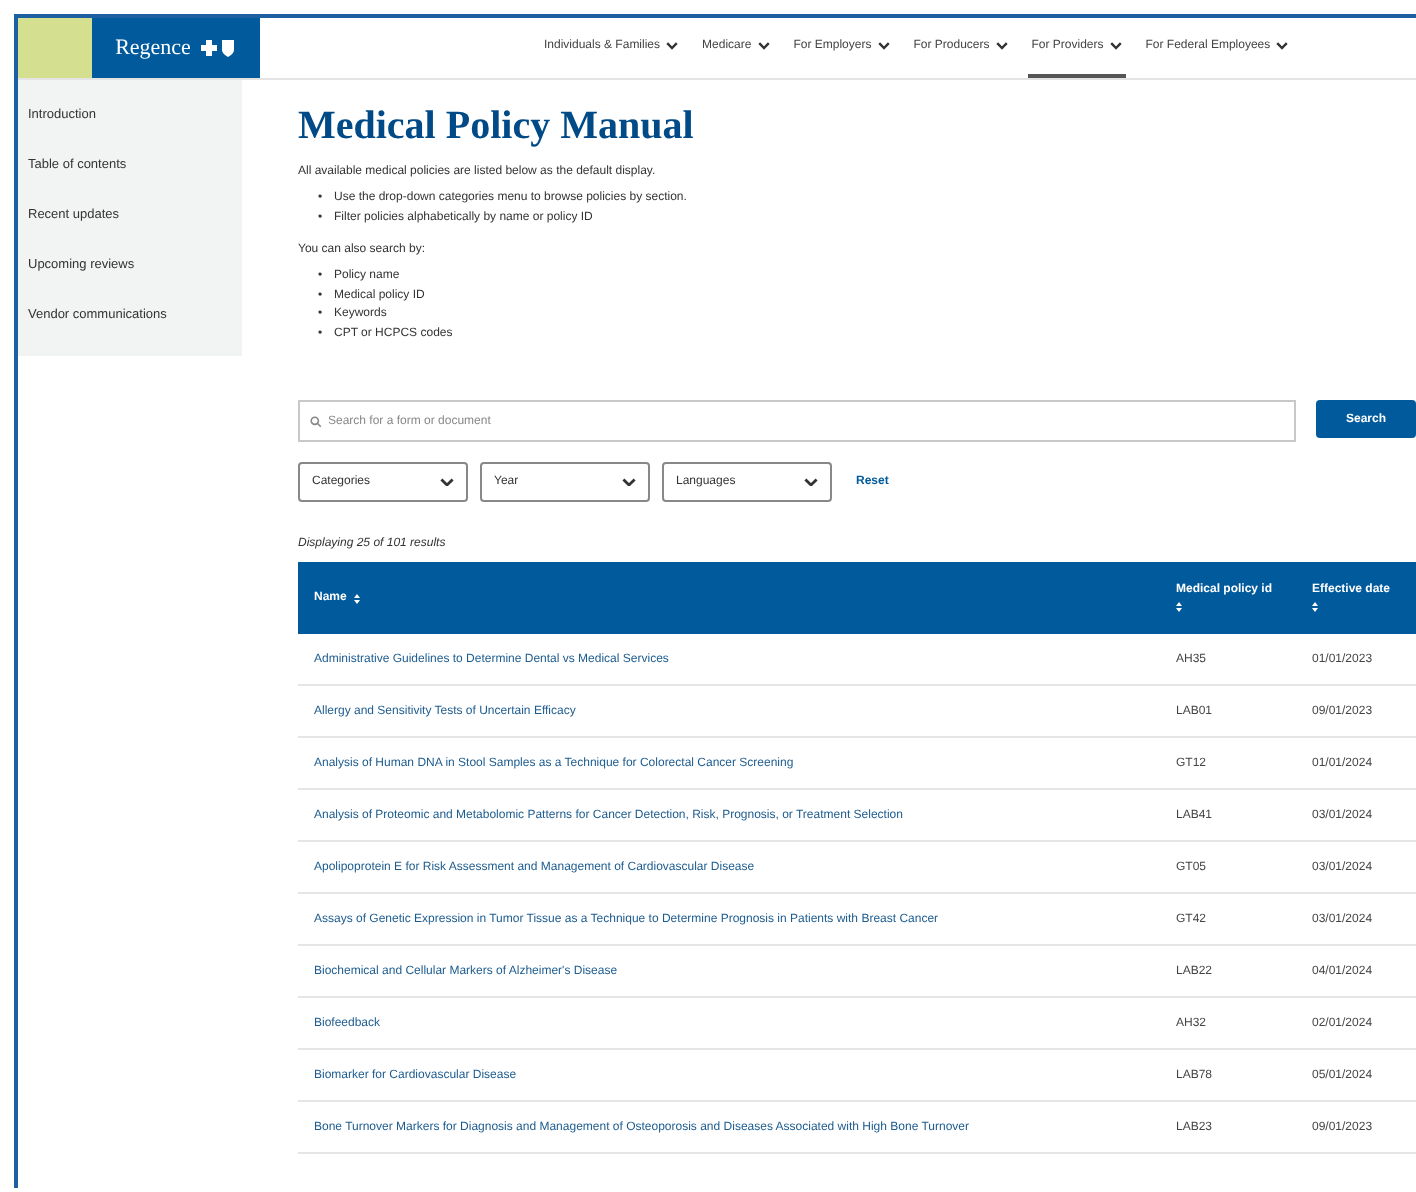  What do you see at coordinates (218, 48) in the screenshot?
I see `cross-shield-icon` at bounding box center [218, 48].